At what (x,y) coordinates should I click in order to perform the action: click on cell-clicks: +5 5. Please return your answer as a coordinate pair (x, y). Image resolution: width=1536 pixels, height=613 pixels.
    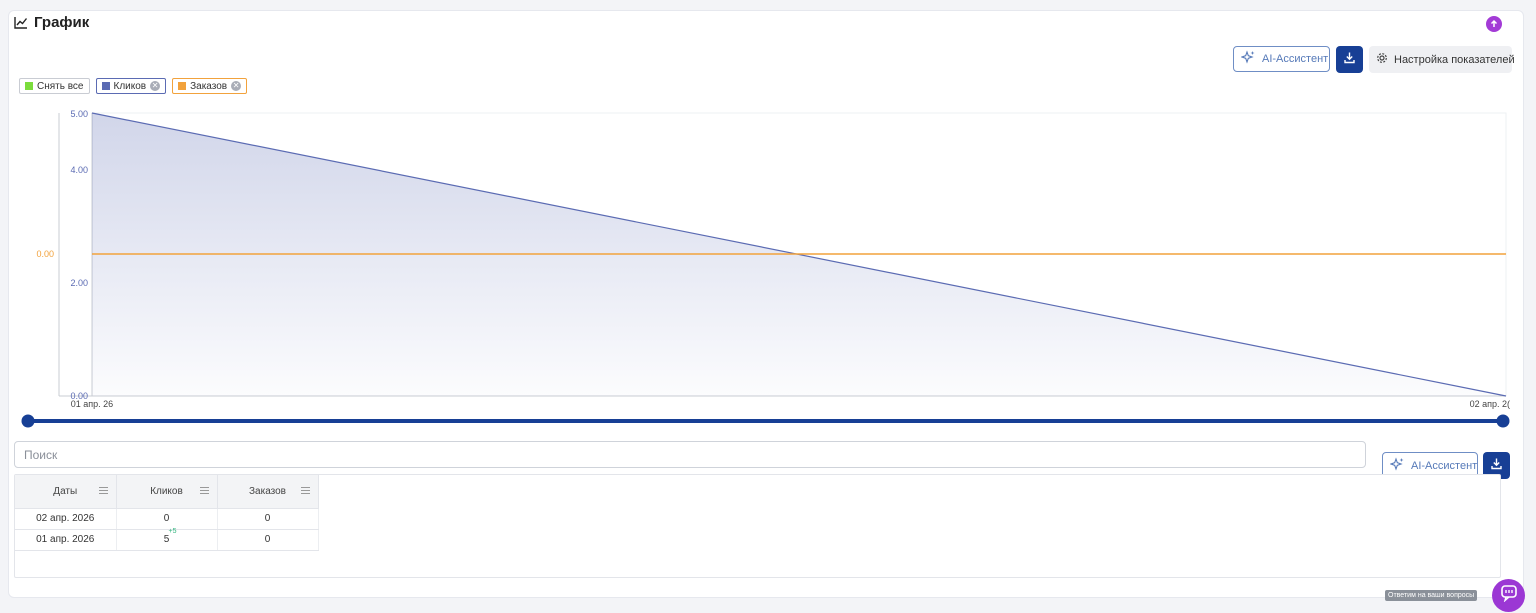
    Looking at the image, I should click on (167, 539).